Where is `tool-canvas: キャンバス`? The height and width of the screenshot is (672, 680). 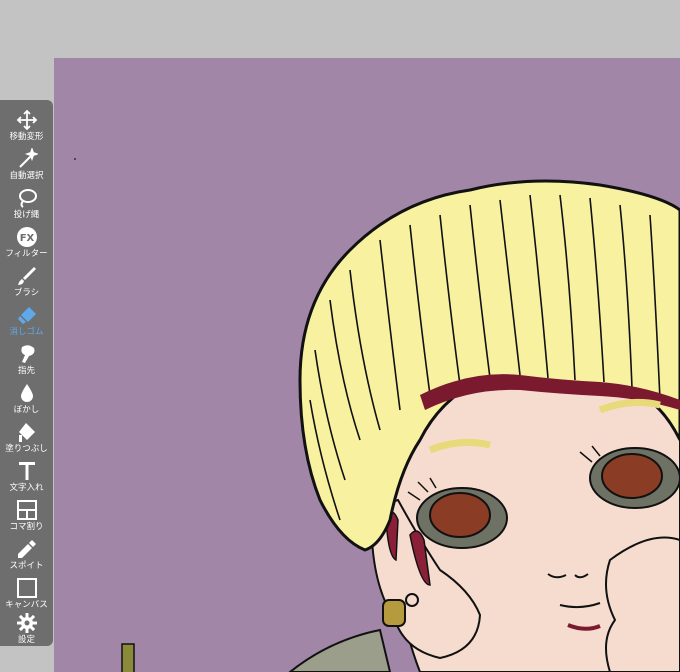
tool-canvas: キャンバス is located at coordinates (26, 591).